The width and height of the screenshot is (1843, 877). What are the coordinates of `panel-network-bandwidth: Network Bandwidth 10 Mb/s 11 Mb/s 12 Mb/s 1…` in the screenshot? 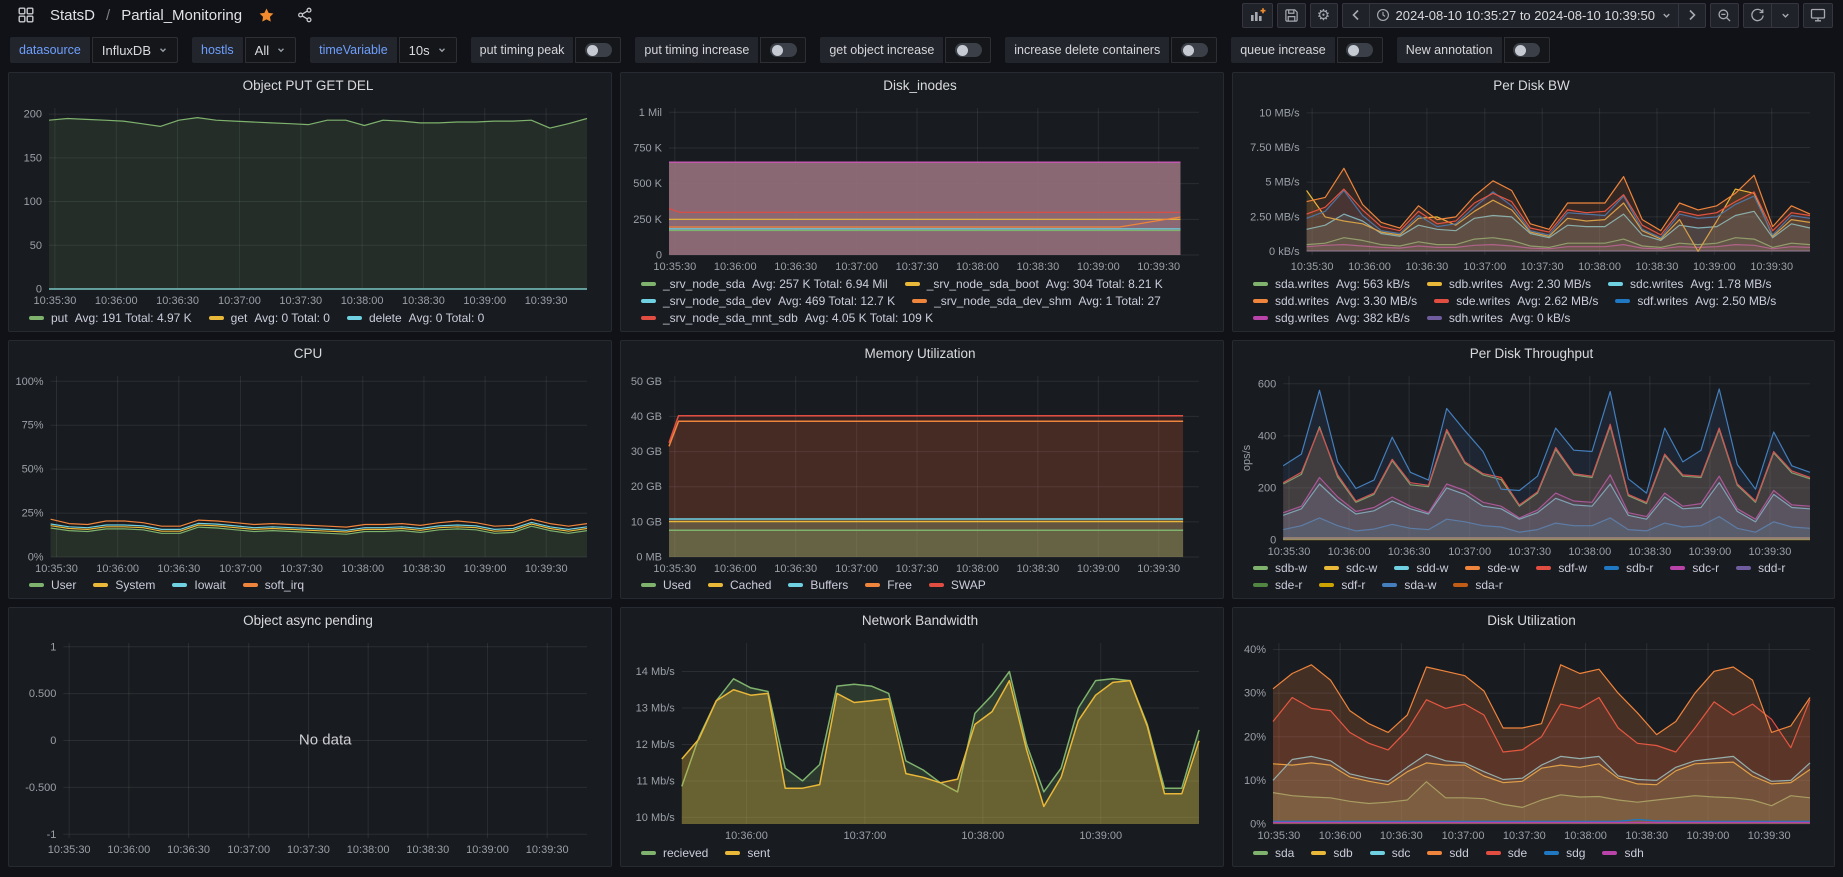 It's located at (922, 737).